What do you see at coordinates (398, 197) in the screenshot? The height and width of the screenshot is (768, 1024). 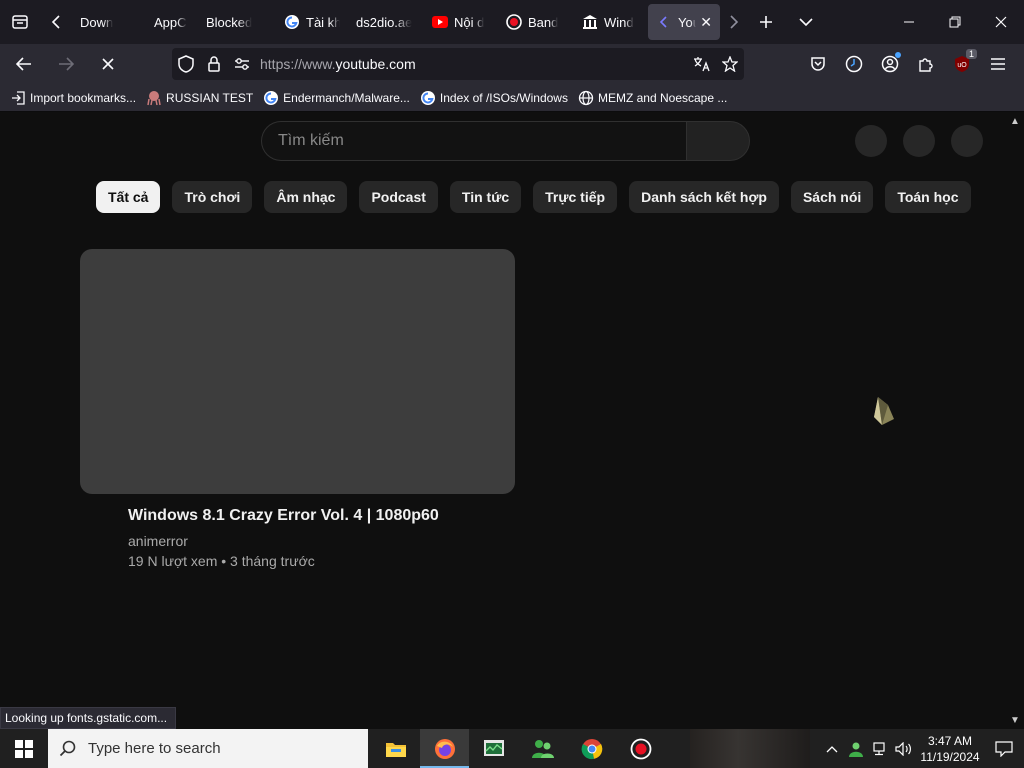 I see `chip-podcast: Podcast` at bounding box center [398, 197].